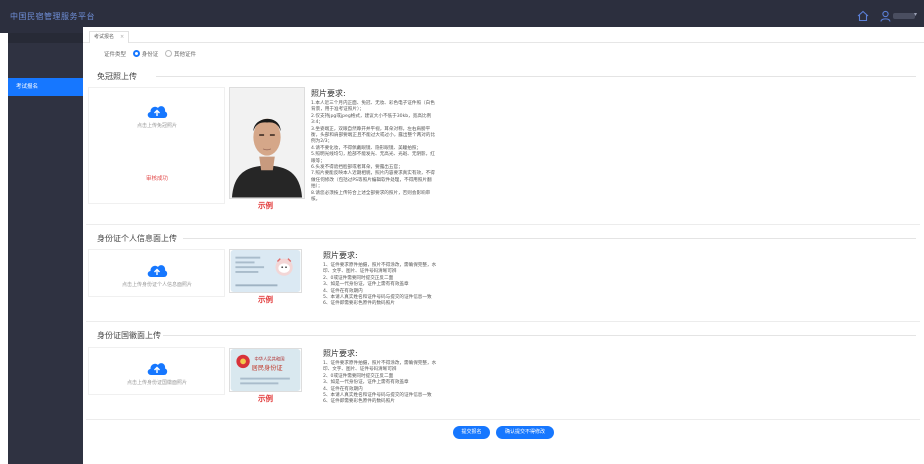  I want to click on section-title-id-back: 身份证国徽面上传, so click(129, 335).